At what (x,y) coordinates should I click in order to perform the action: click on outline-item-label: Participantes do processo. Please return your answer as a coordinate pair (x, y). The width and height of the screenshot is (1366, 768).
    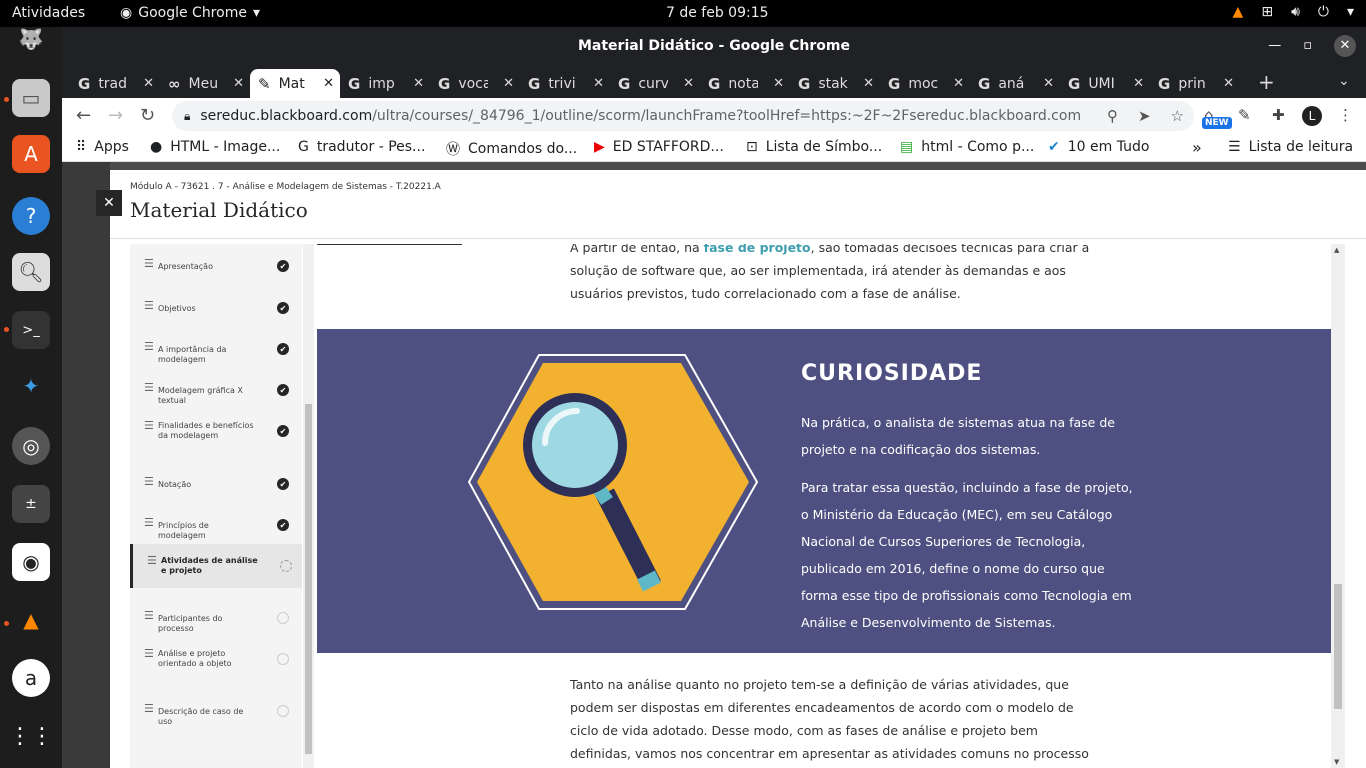
    Looking at the image, I should click on (190, 623).